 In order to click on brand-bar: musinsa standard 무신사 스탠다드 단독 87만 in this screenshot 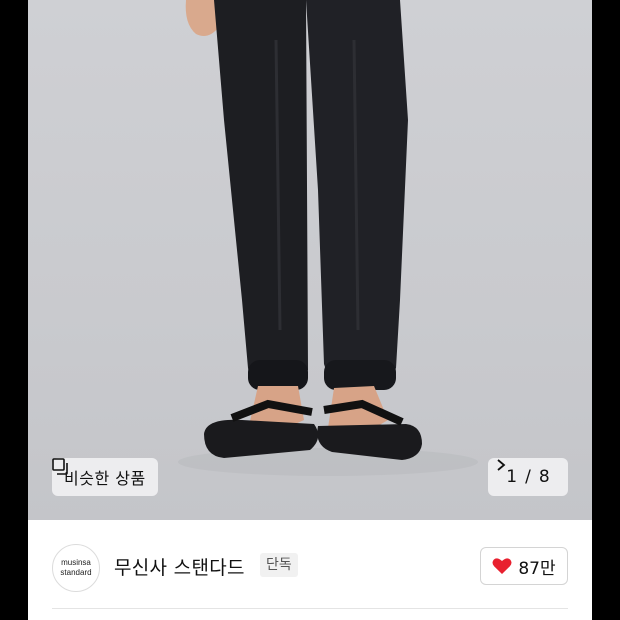, I will do `click(310, 565)`.